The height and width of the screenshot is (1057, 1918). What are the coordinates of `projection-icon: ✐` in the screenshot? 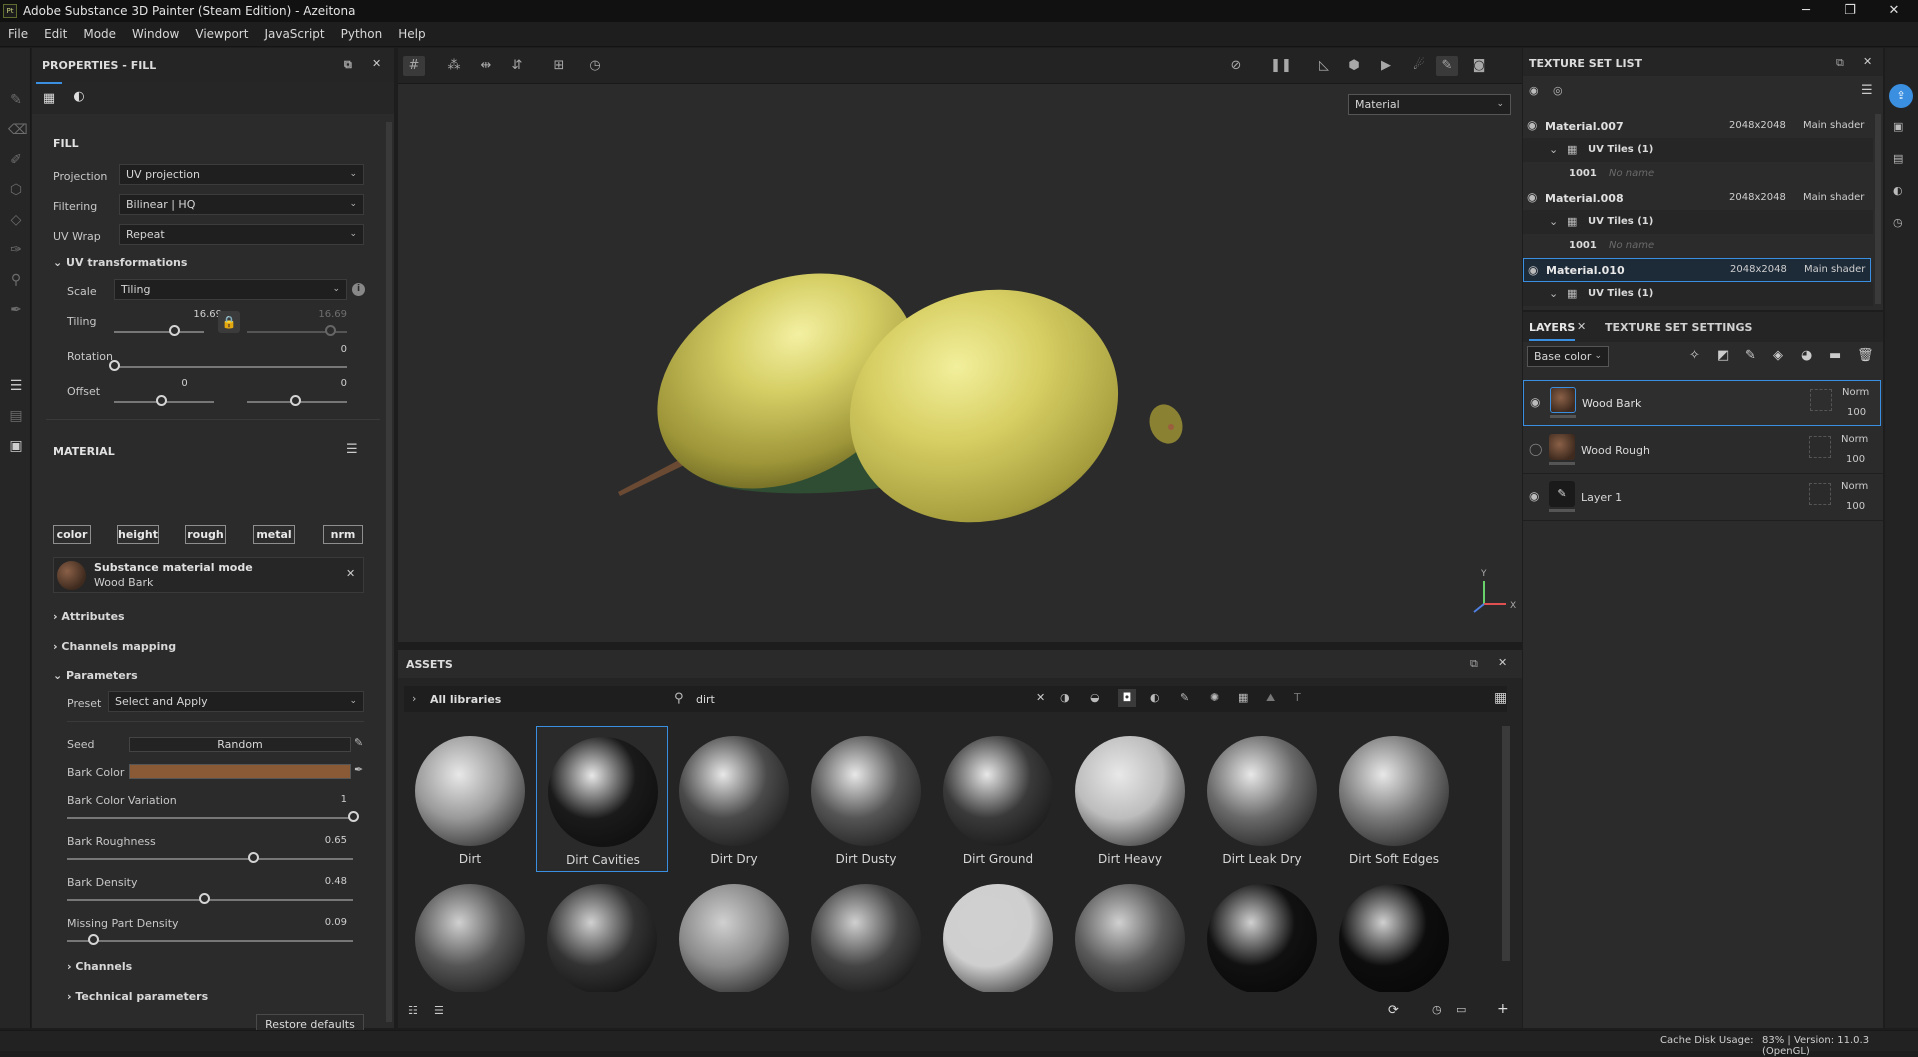 It's located at (16, 160).